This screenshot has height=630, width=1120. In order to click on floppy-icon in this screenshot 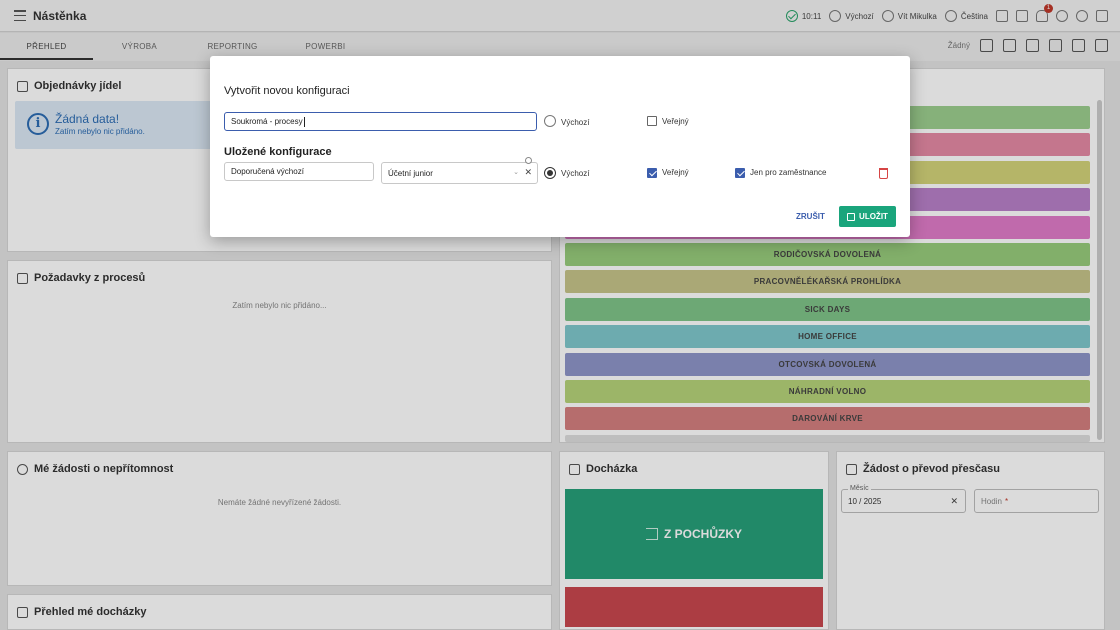, I will do `click(851, 216)`.